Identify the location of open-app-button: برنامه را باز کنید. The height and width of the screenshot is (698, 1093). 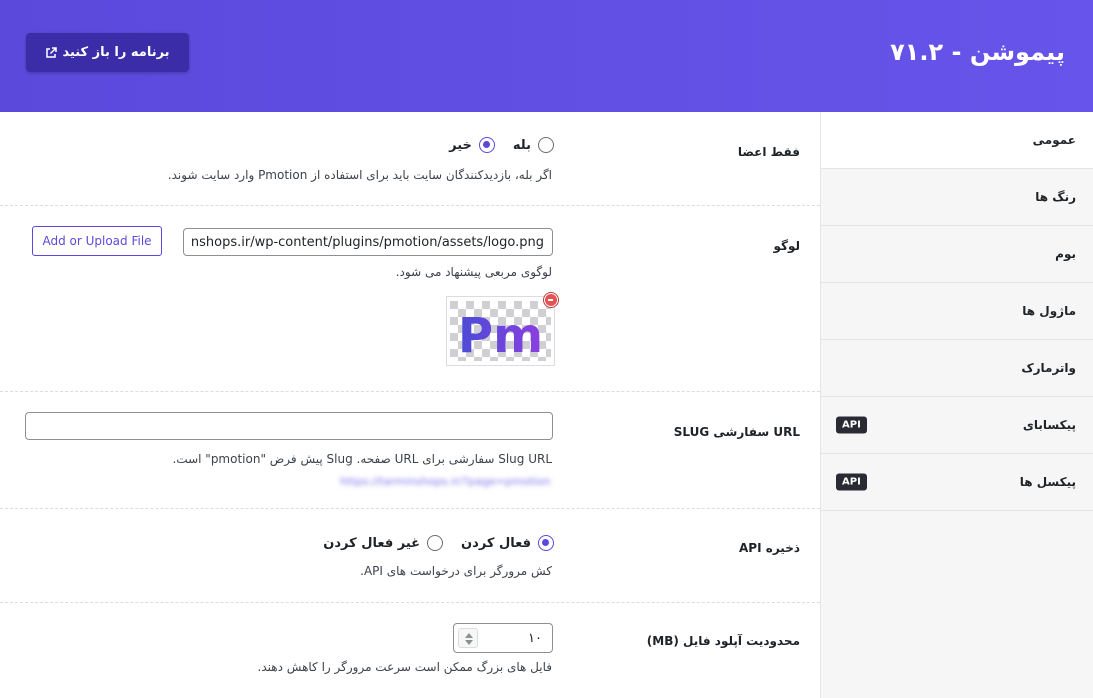
(107, 52).